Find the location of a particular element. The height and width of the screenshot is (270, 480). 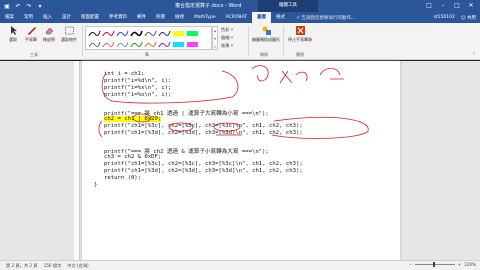

stop-inking-icon is located at coordinates (300, 30).